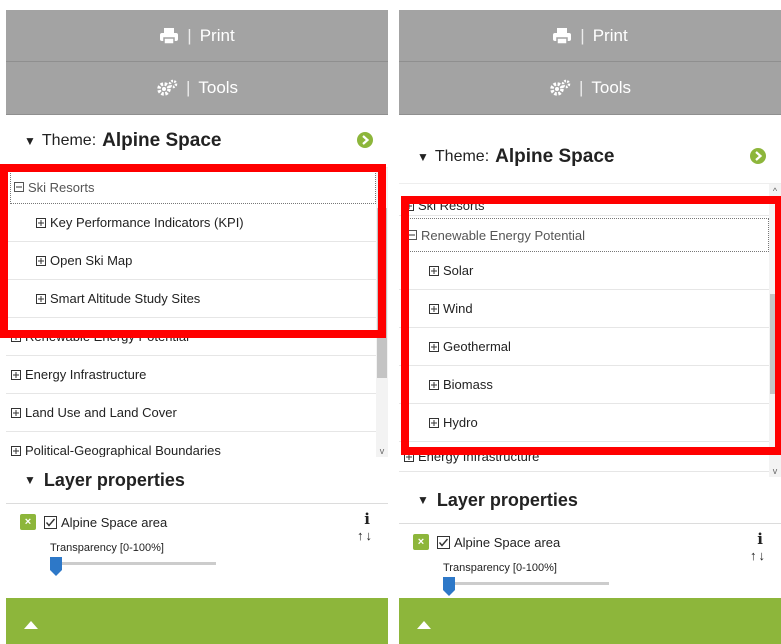 The width and height of the screenshot is (781, 644). What do you see at coordinates (585, 423) in the screenshot?
I see `tree-item-hydro: Hydro` at bounding box center [585, 423].